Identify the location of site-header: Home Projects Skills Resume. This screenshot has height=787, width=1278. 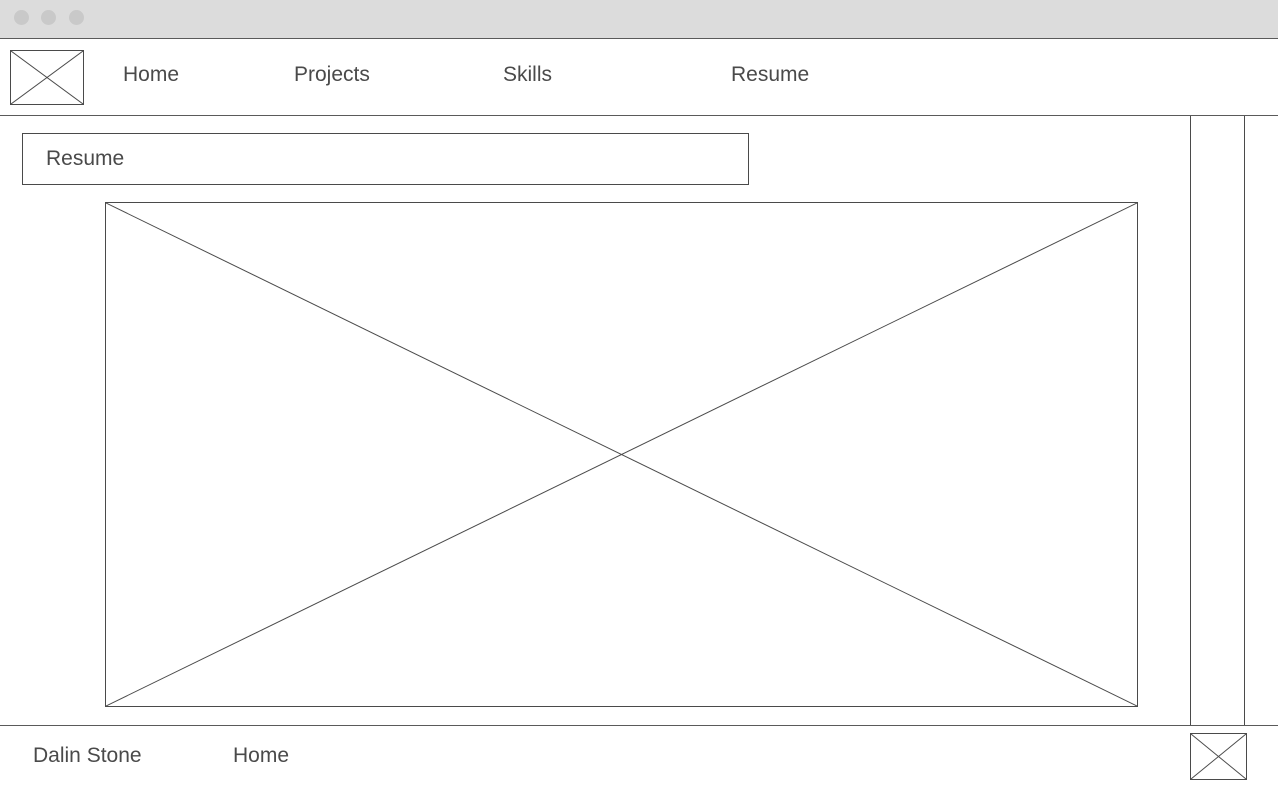
(639, 77).